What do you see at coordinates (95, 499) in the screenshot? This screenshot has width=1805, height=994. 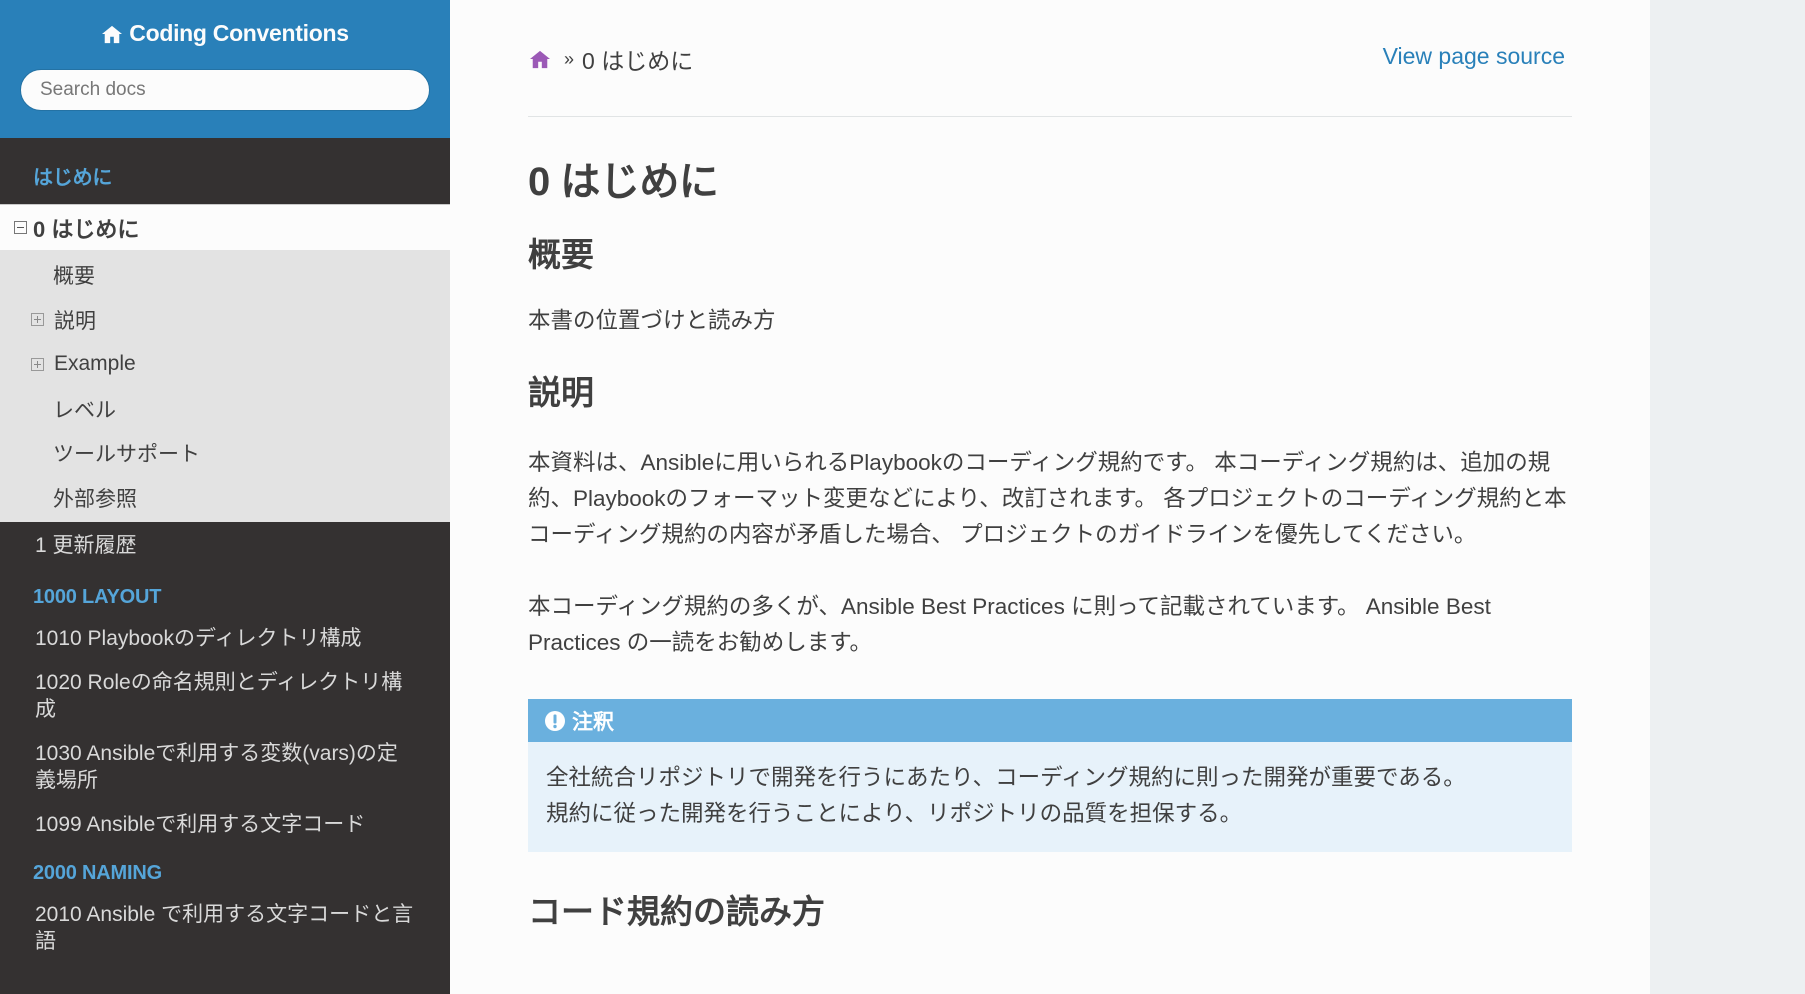 I see `subnav-label: 外部参照` at bounding box center [95, 499].